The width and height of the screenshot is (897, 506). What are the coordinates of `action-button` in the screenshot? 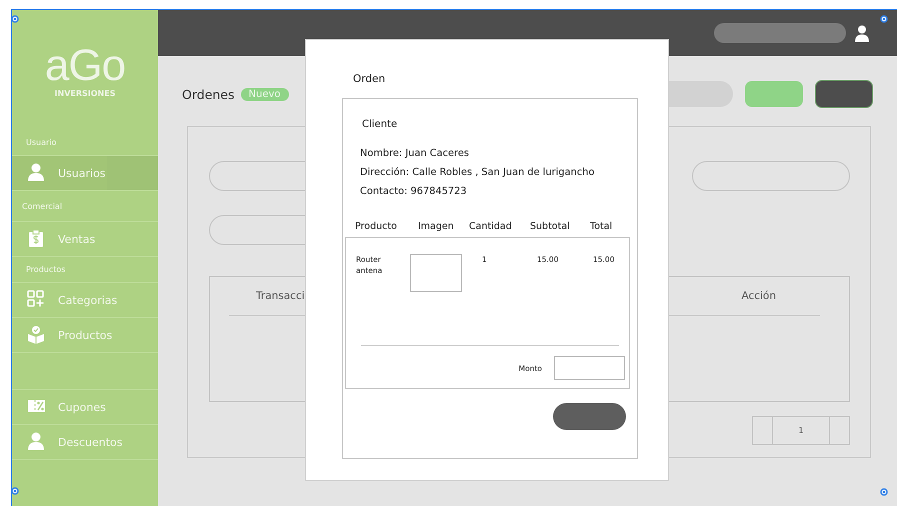 It's located at (844, 94).